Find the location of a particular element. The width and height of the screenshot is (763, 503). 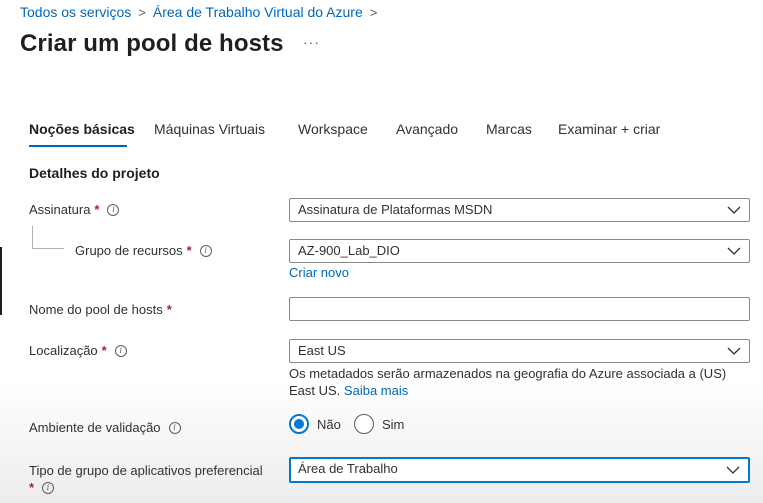

pool-name-input is located at coordinates (519, 309).